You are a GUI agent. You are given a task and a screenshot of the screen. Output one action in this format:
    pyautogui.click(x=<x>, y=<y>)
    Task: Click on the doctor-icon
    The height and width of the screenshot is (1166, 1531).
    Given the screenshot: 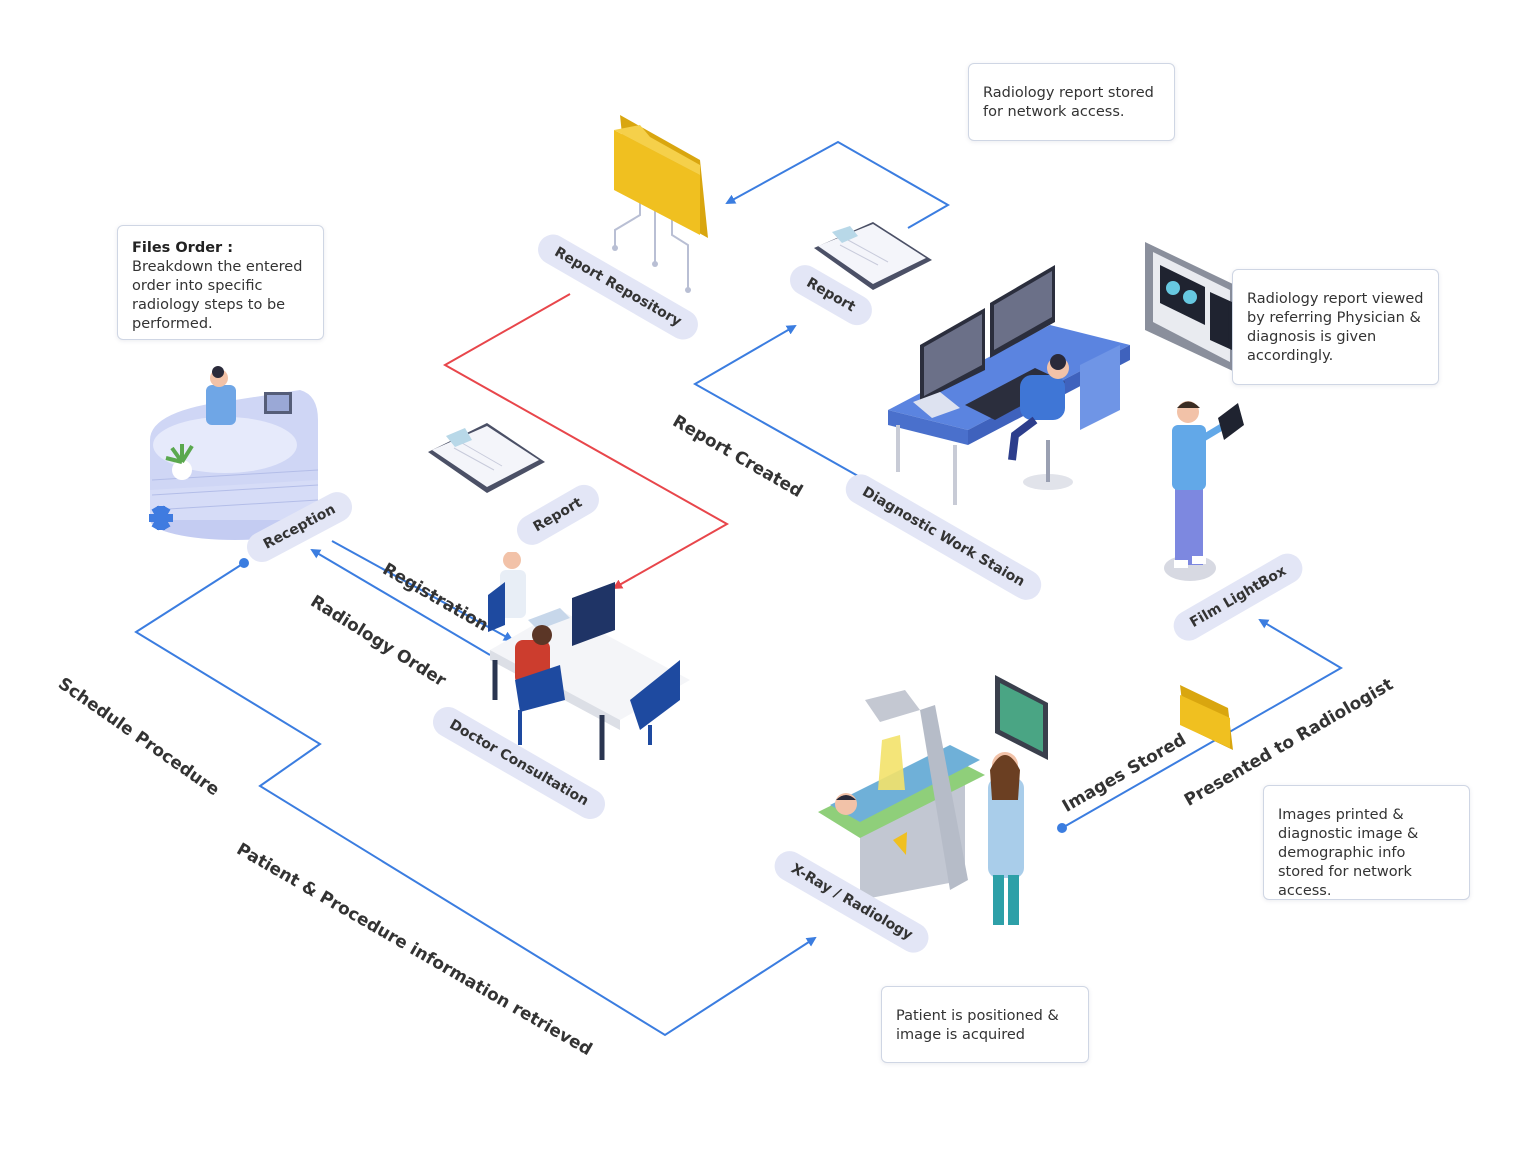 What is the action you would take?
    pyautogui.click(x=1204, y=491)
    